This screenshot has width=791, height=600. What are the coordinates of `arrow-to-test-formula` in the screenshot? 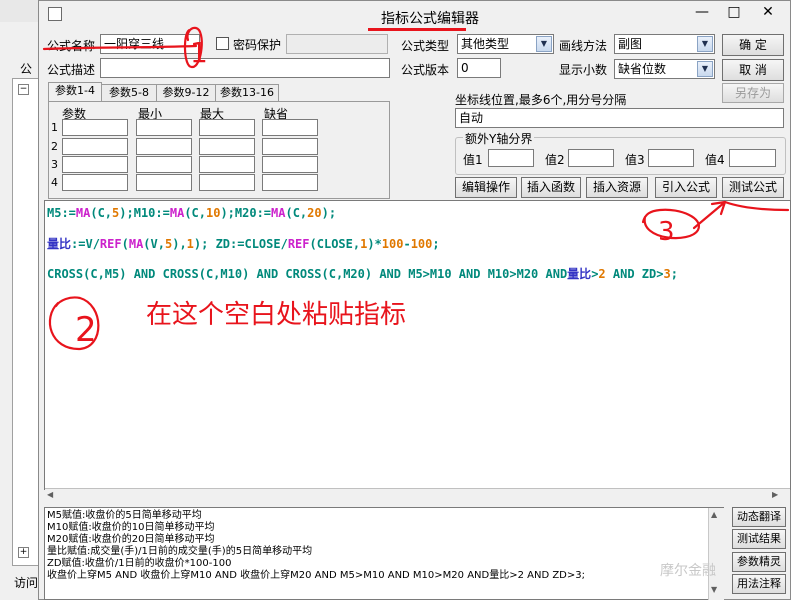 It's located at (709, 215).